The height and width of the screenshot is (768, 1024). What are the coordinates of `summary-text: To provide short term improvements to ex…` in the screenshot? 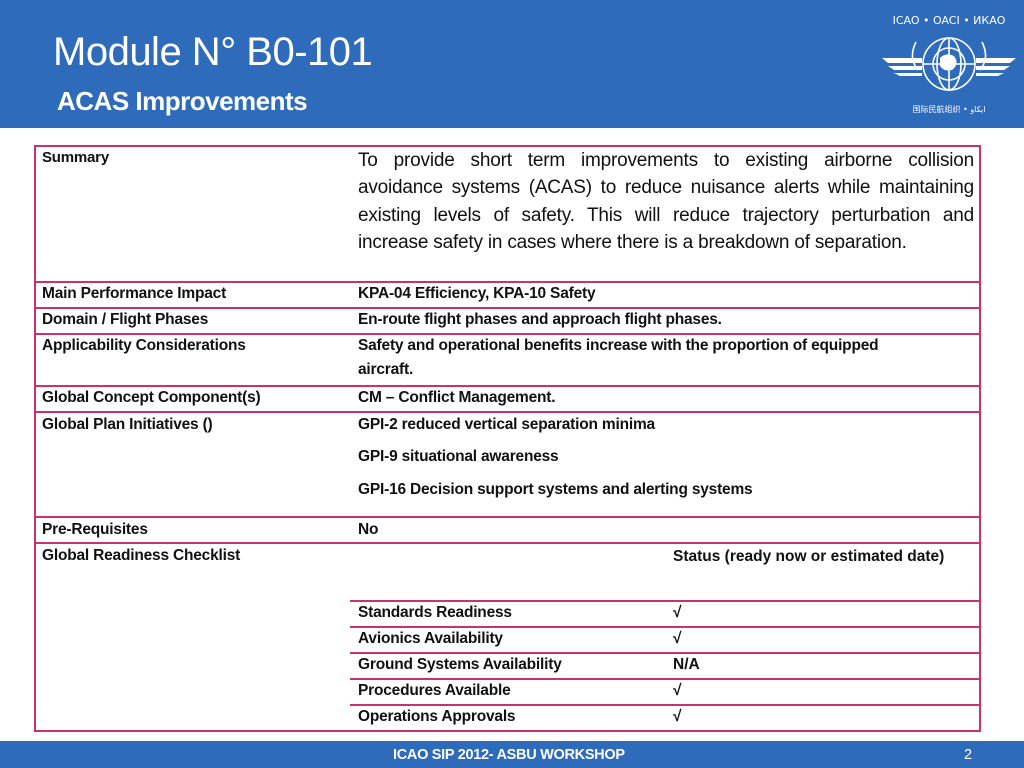 It's located at (666, 201).